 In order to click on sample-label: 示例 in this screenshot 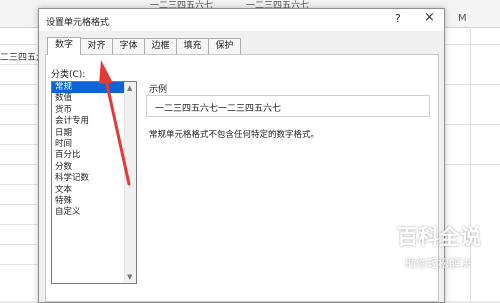, I will do `click(158, 90)`.